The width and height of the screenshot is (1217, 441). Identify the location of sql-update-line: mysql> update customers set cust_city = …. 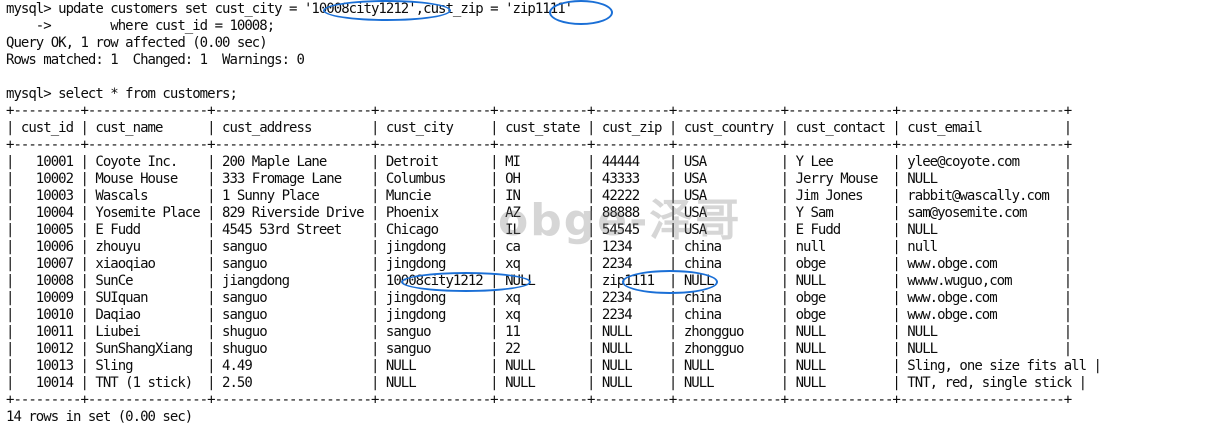
(289, 9).